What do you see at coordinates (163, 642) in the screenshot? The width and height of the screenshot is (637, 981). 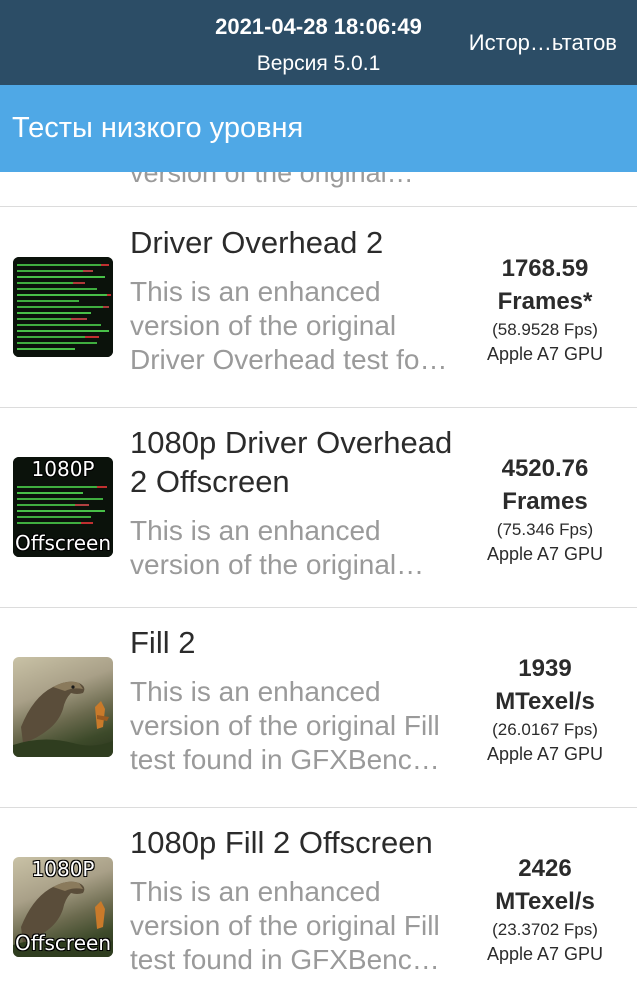 I see `test-name: Fill 2` at bounding box center [163, 642].